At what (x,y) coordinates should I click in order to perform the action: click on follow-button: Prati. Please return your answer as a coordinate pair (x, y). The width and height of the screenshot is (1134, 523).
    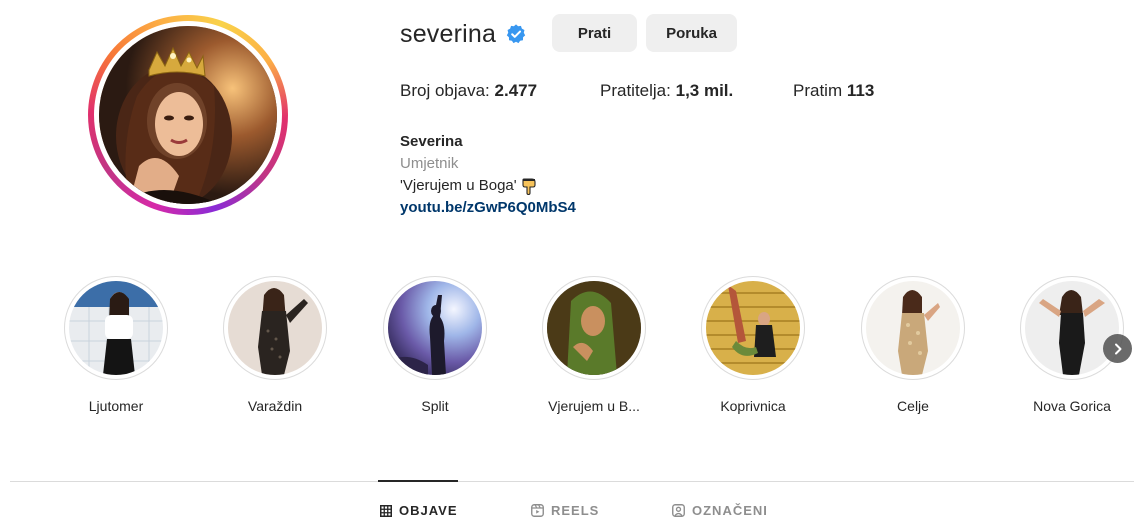
    Looking at the image, I should click on (594, 33).